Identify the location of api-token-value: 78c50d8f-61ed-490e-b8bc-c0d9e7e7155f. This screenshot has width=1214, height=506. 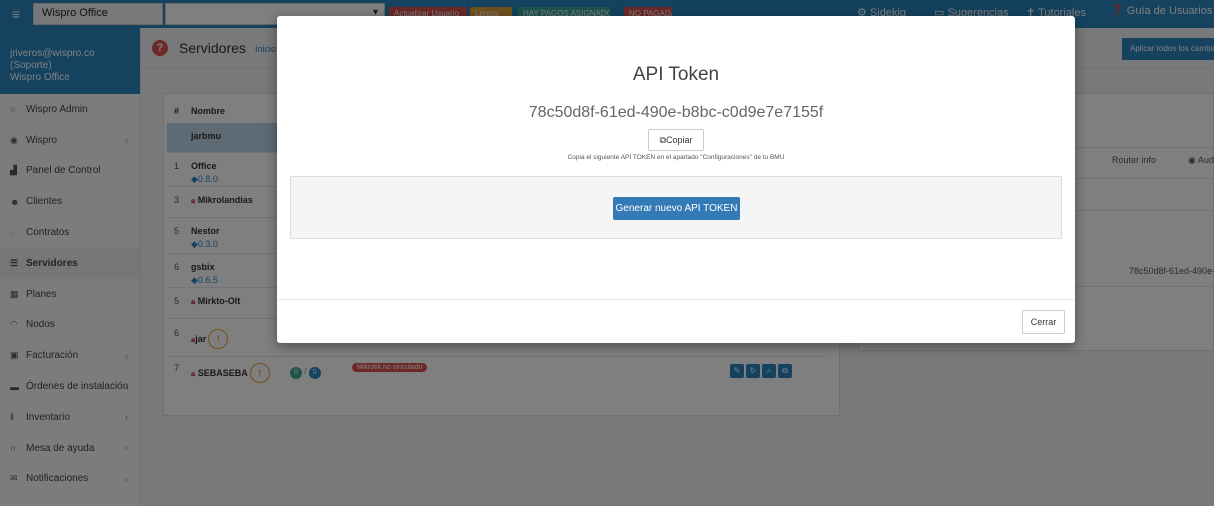
(676, 112).